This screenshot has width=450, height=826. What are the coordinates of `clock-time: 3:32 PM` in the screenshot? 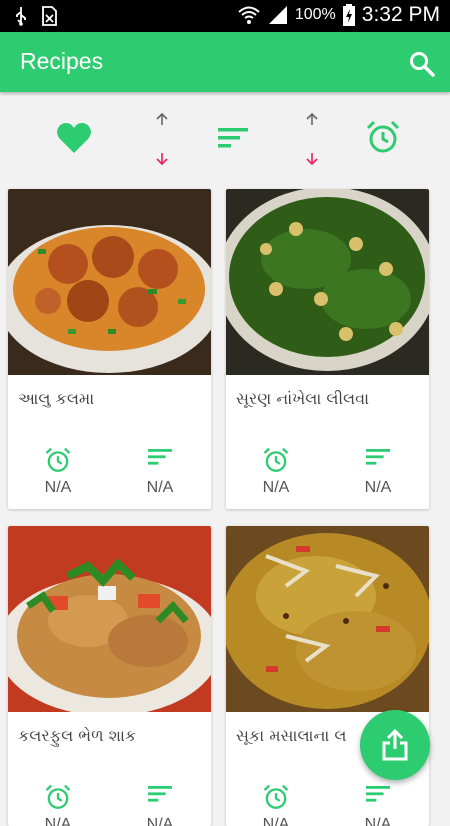 It's located at (400, 14).